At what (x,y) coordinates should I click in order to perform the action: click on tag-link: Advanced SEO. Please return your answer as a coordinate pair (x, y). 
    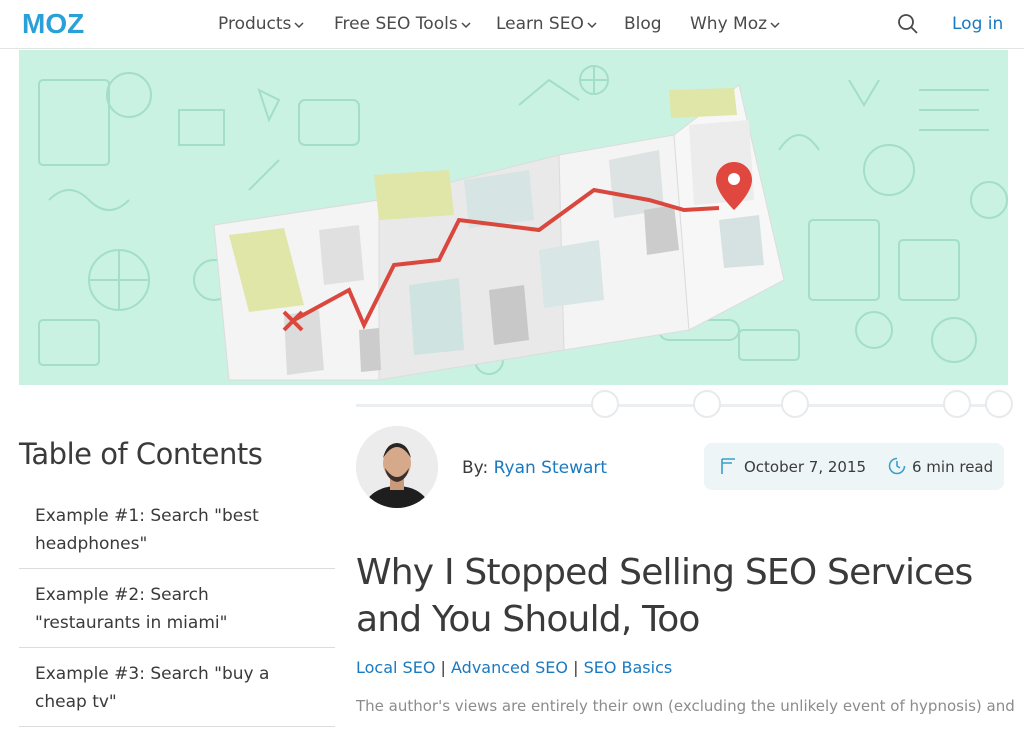
    Looking at the image, I should click on (509, 667).